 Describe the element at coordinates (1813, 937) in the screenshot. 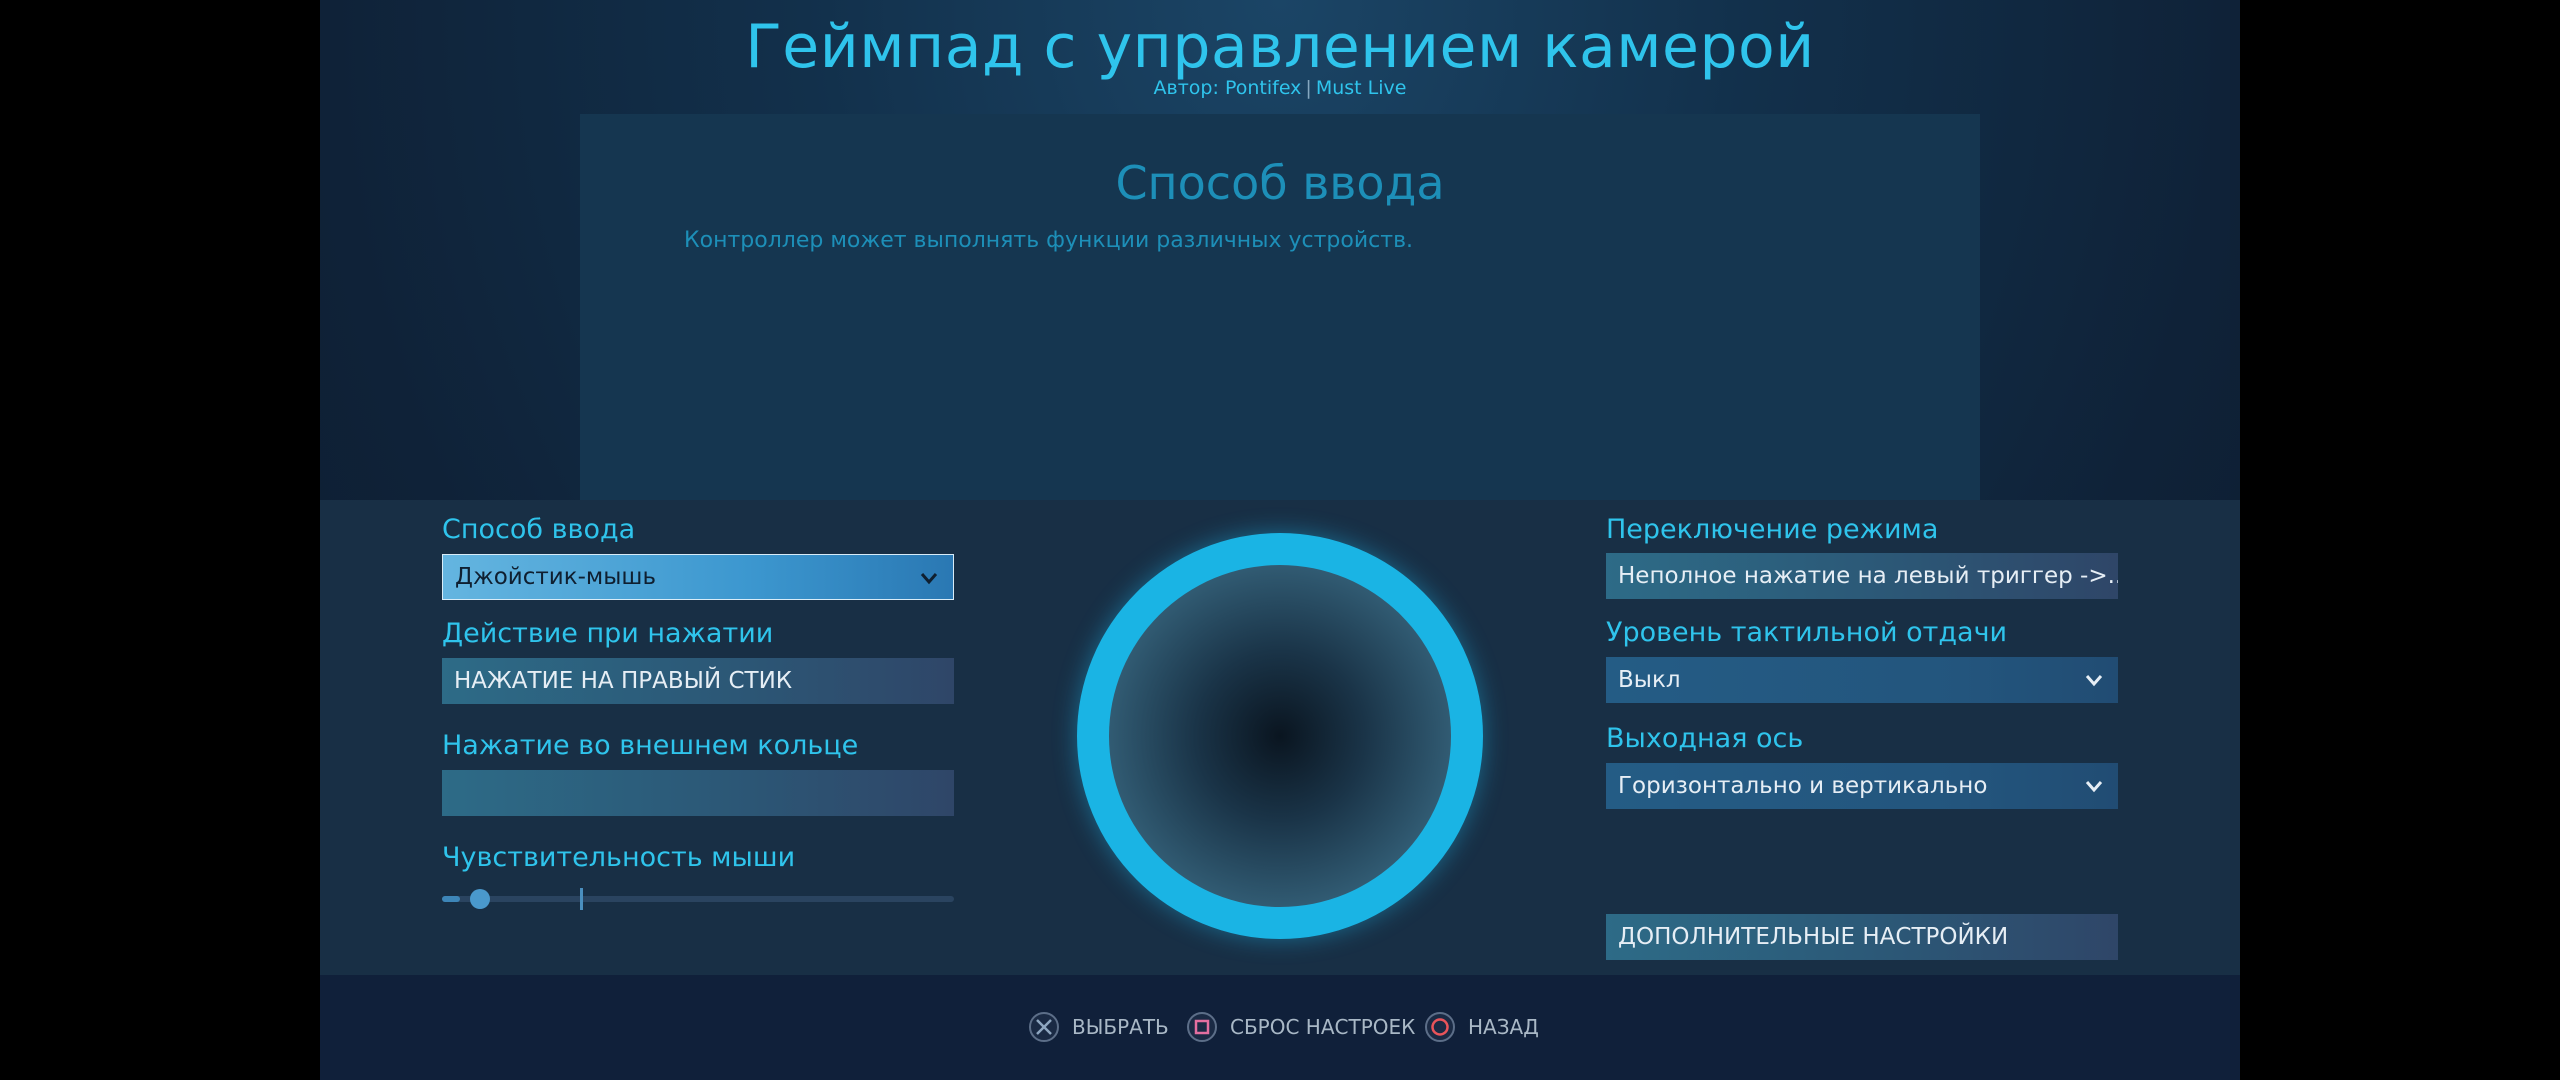

I see `advanced-settings-label: ДОПОЛНИТЕЛЬНЫЕ НАСТРОЙКИ` at that location.